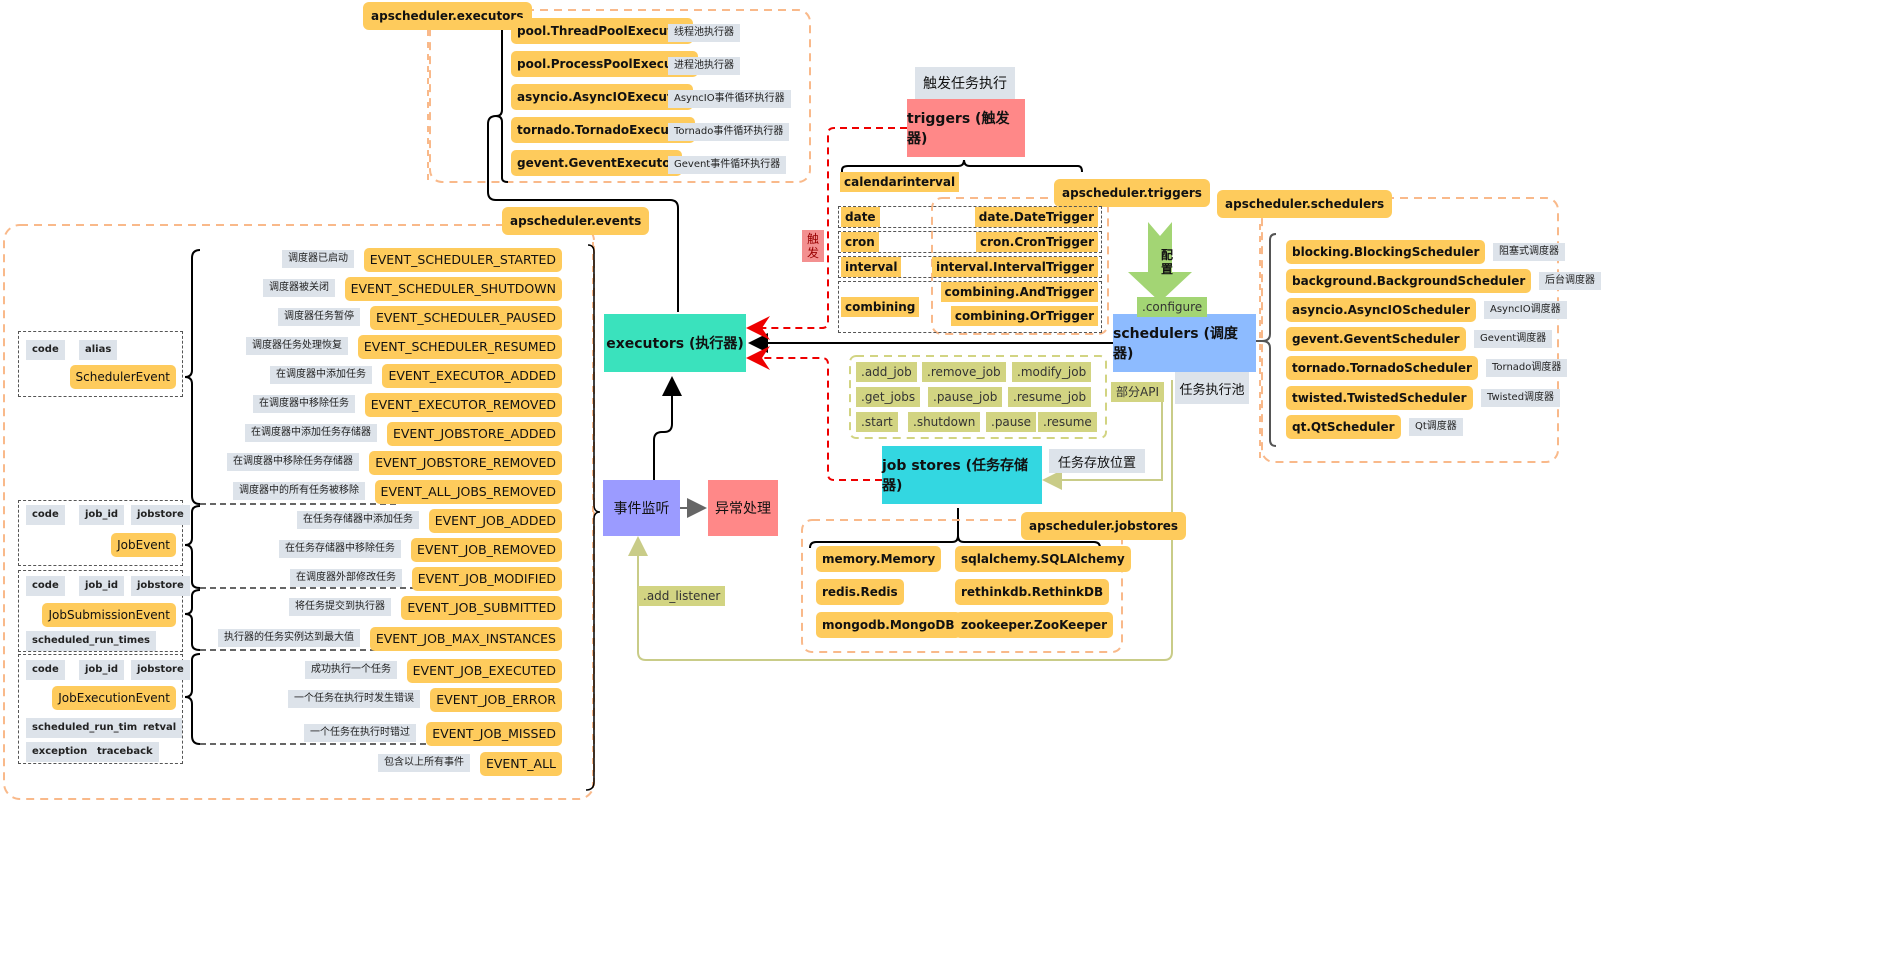  I want to click on event-desc: 一个任务在执行时错过, so click(360, 733).